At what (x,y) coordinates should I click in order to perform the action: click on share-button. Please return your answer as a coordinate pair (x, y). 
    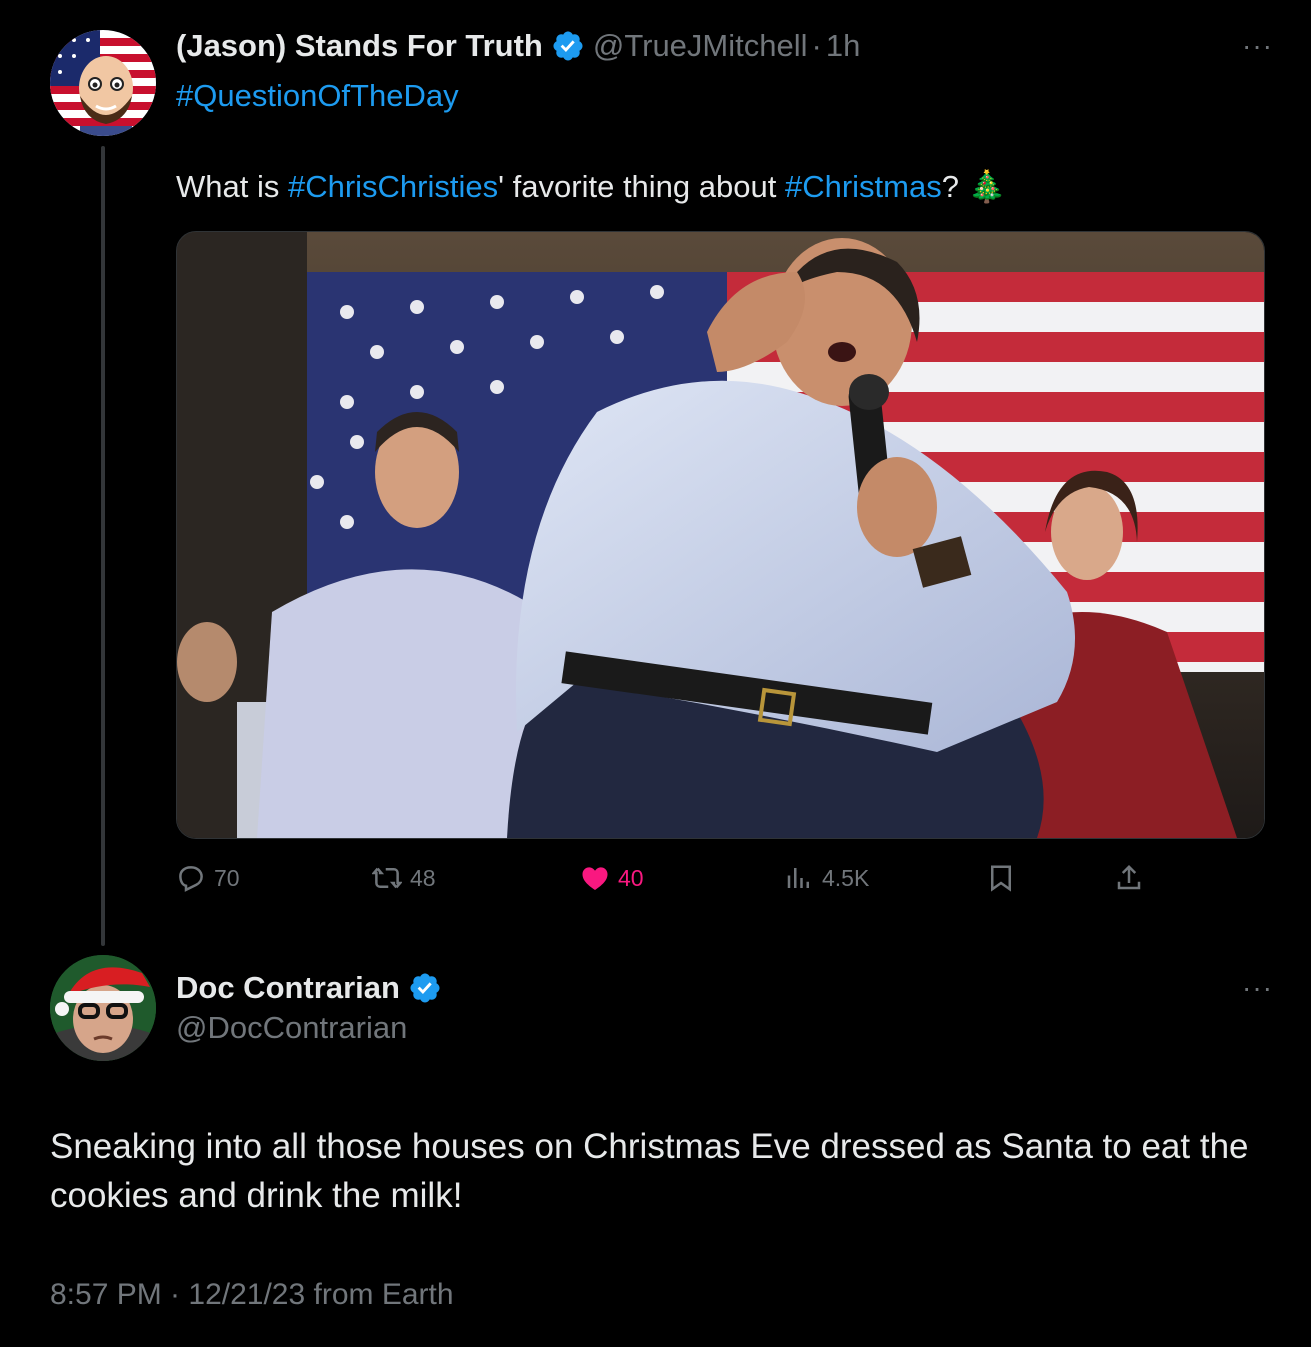
    Looking at the image, I should click on (1133, 878).